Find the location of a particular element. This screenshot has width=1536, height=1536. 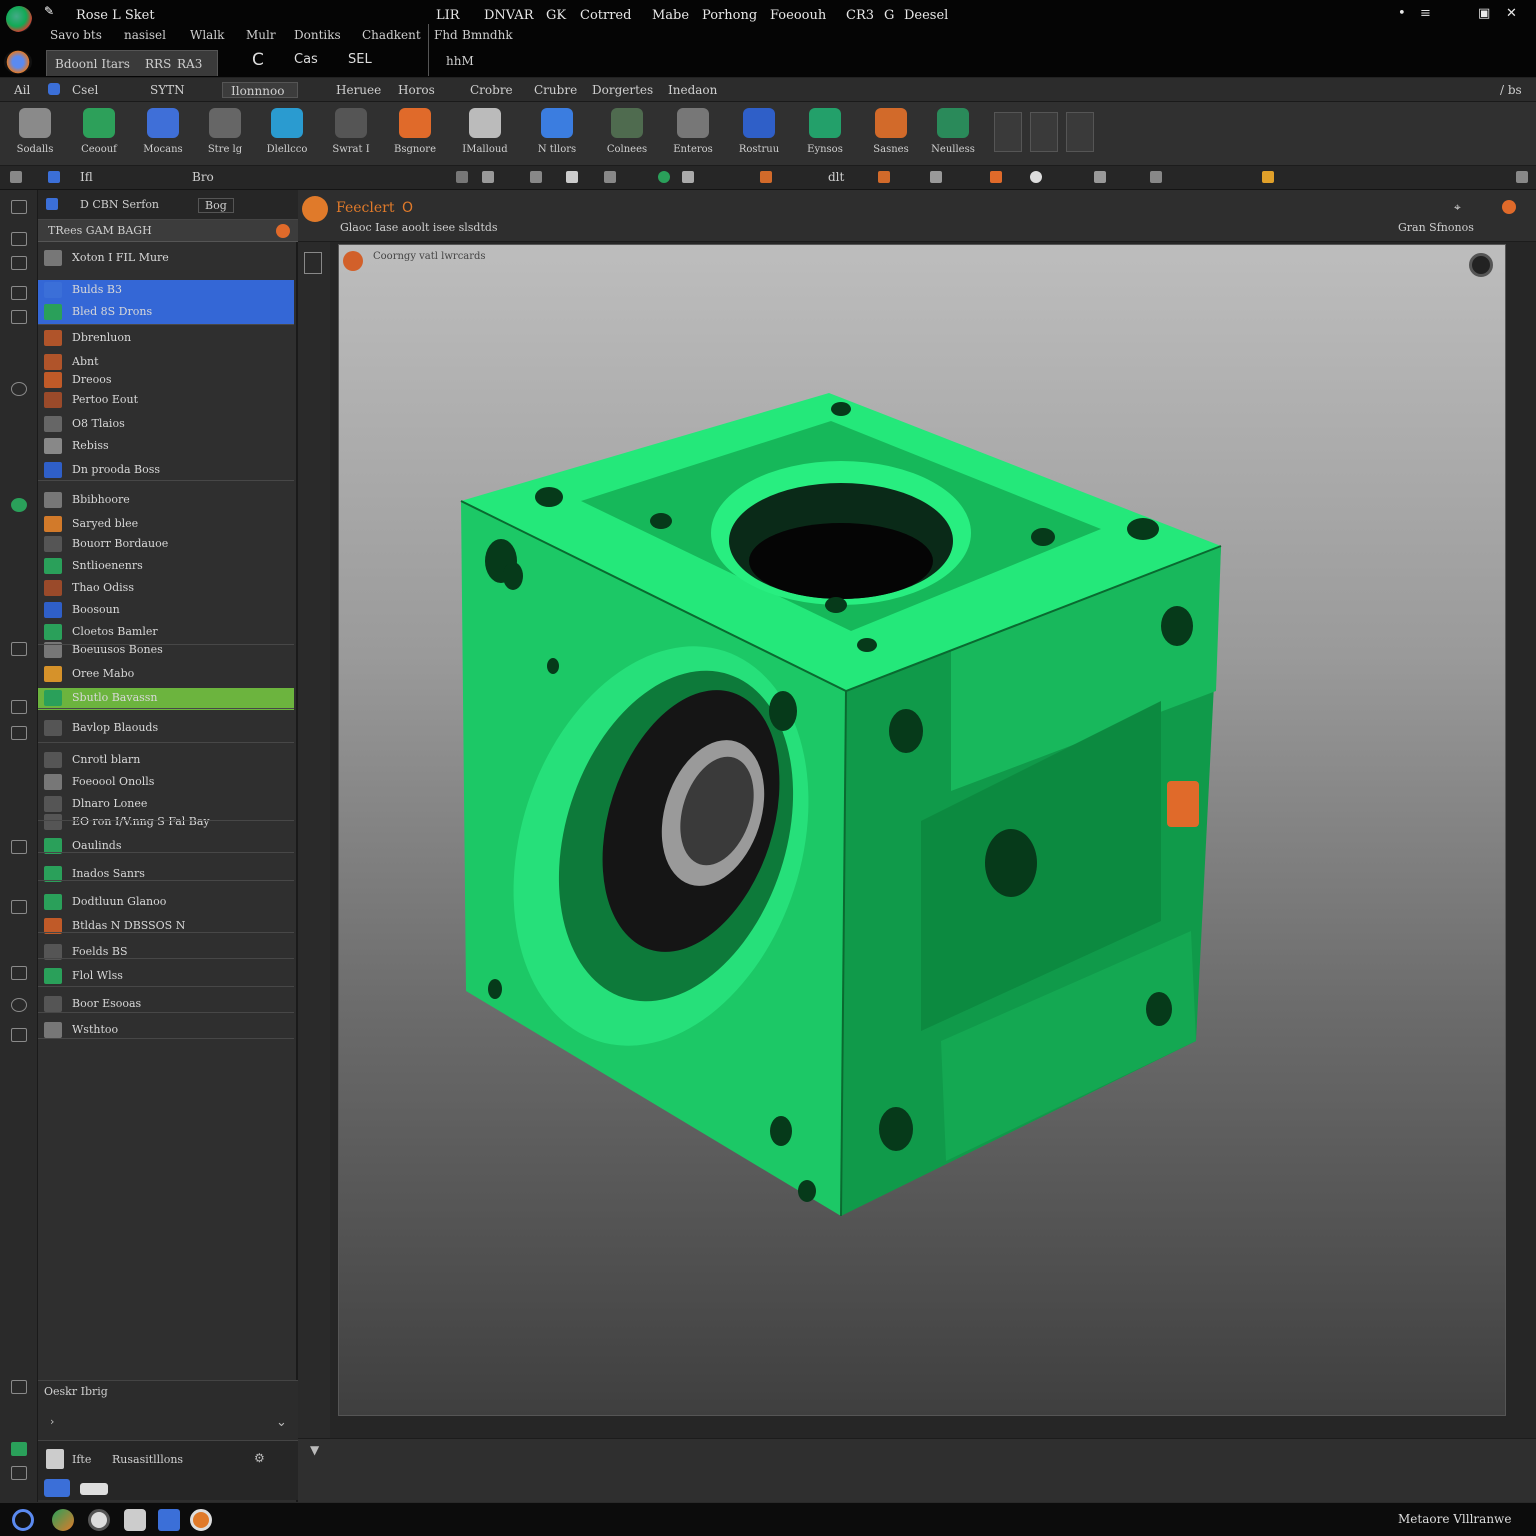

tree-item: Xoton I FIL Mure is located at coordinates (166, 258).